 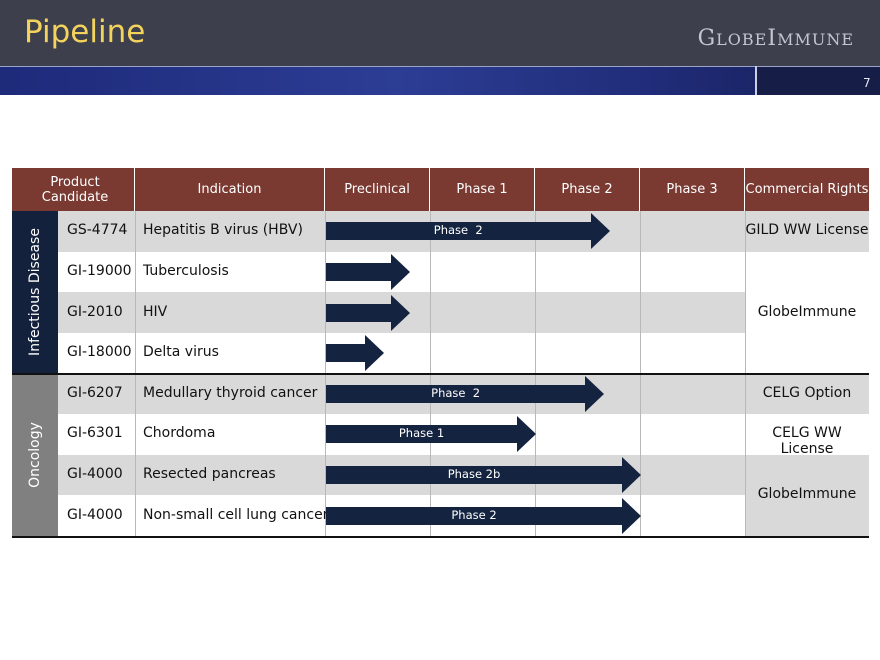 What do you see at coordinates (236, 514) in the screenshot?
I see `indication: Non-small cell lung cancer` at bounding box center [236, 514].